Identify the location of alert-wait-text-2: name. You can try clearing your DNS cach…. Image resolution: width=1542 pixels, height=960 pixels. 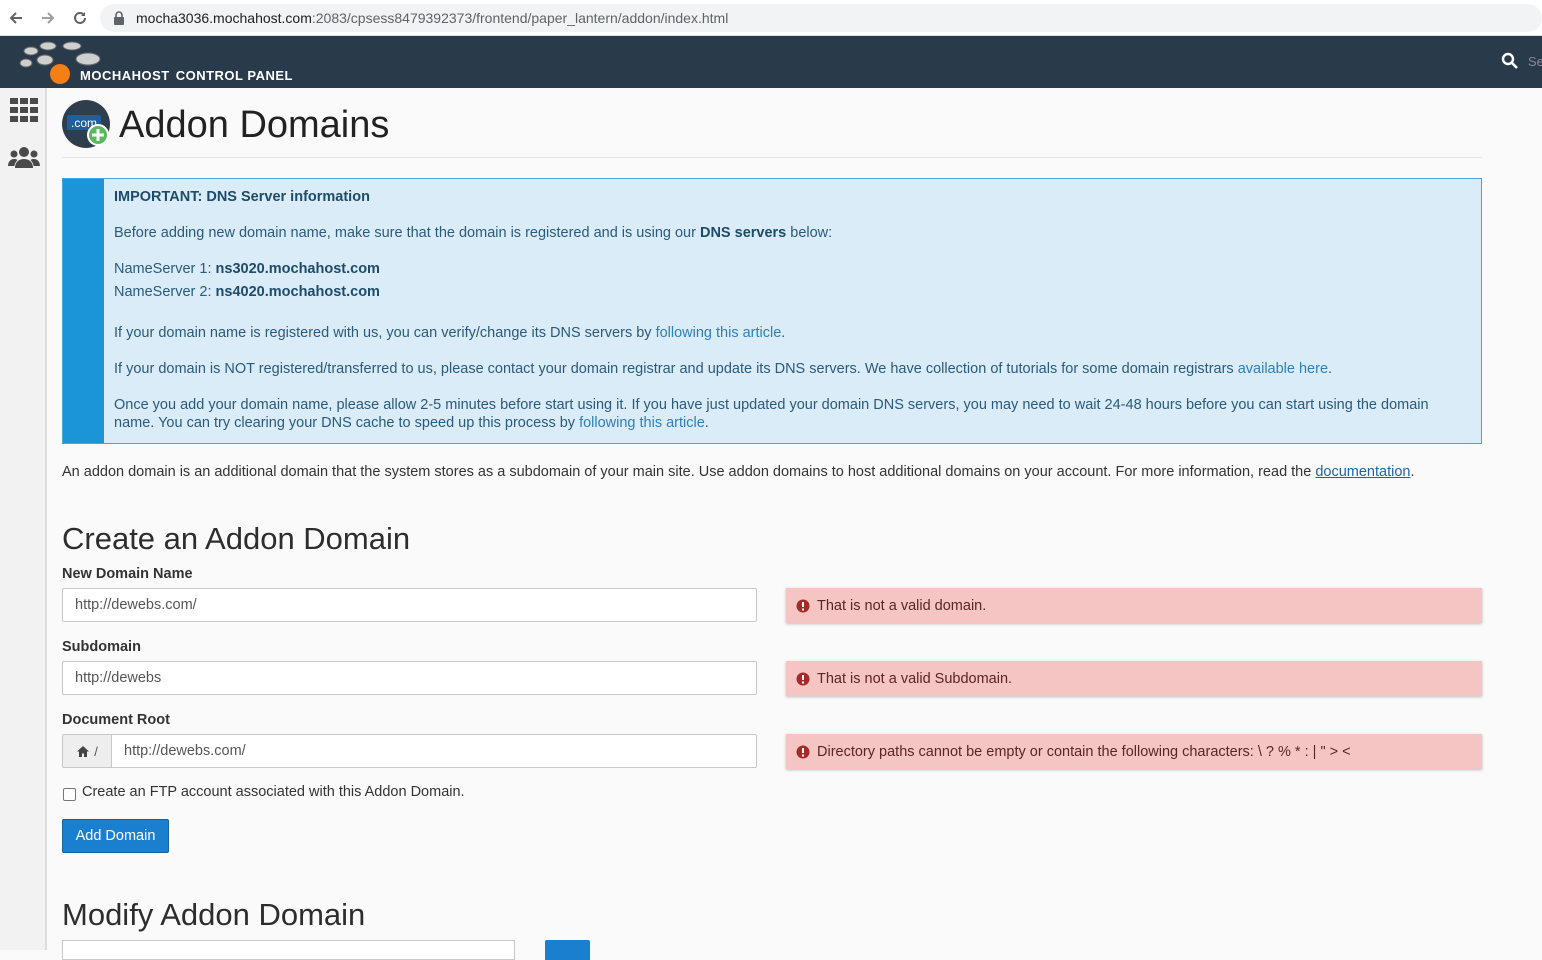
(411, 423).